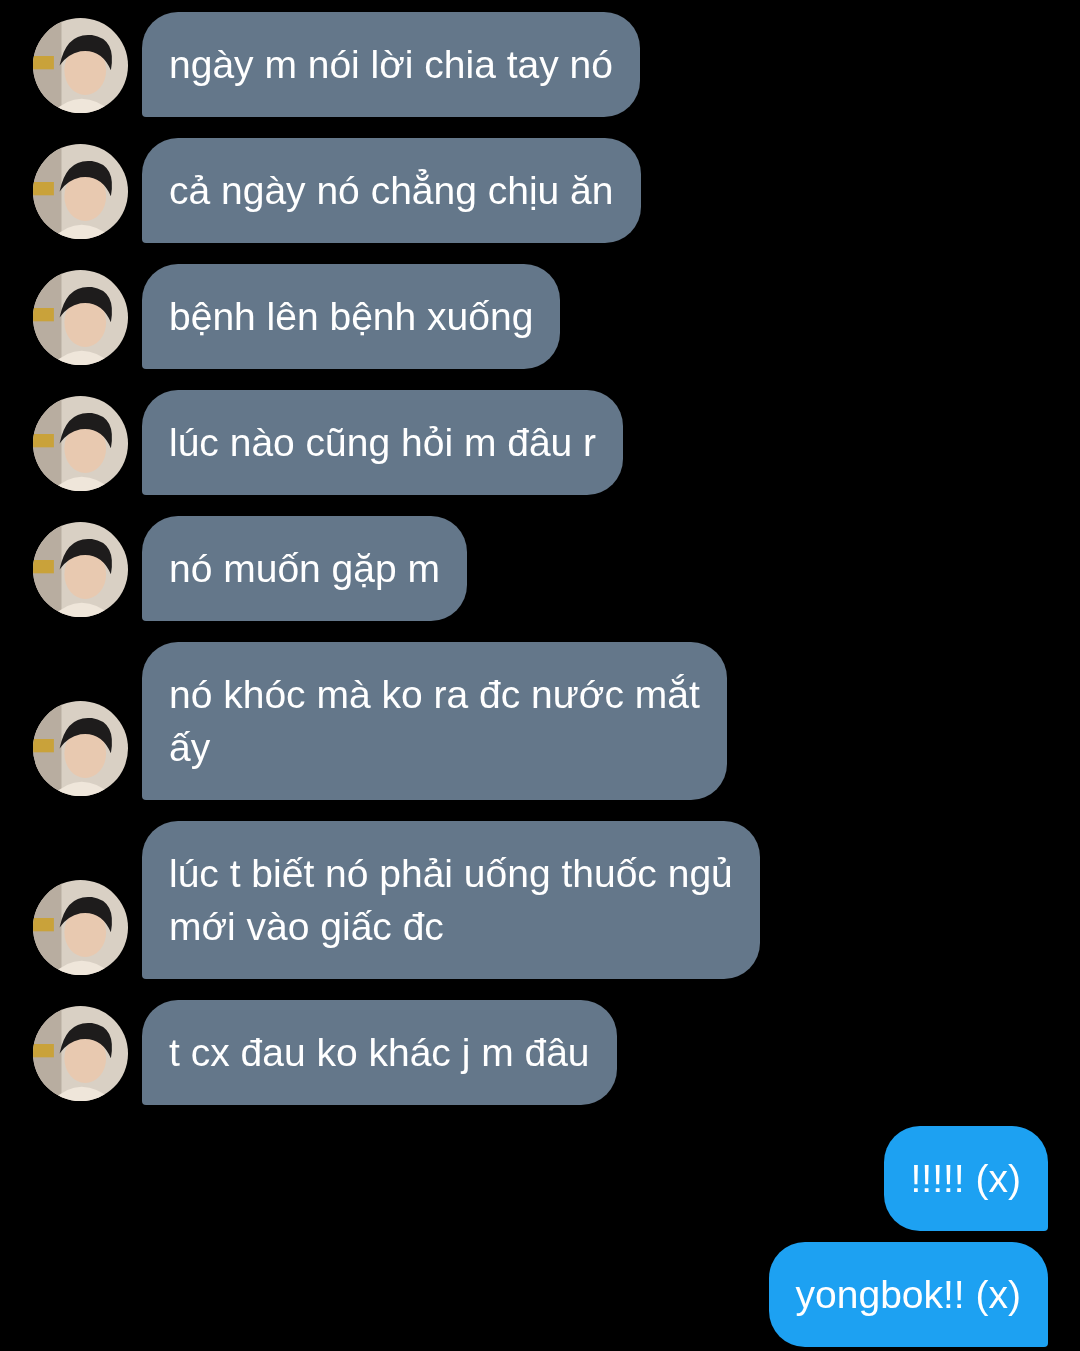 This screenshot has width=1080, height=1351. Describe the element at coordinates (451, 900) in the screenshot. I see `message-bubble: lúc t biết nó phải uống thuốc ngủ mới vào giấc đc` at that location.